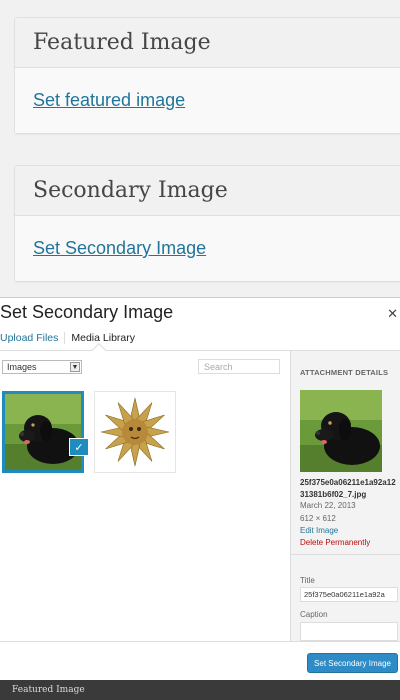  Describe the element at coordinates (48, 690) in the screenshot. I see `featured-image-bar-label: Featured Image` at that location.